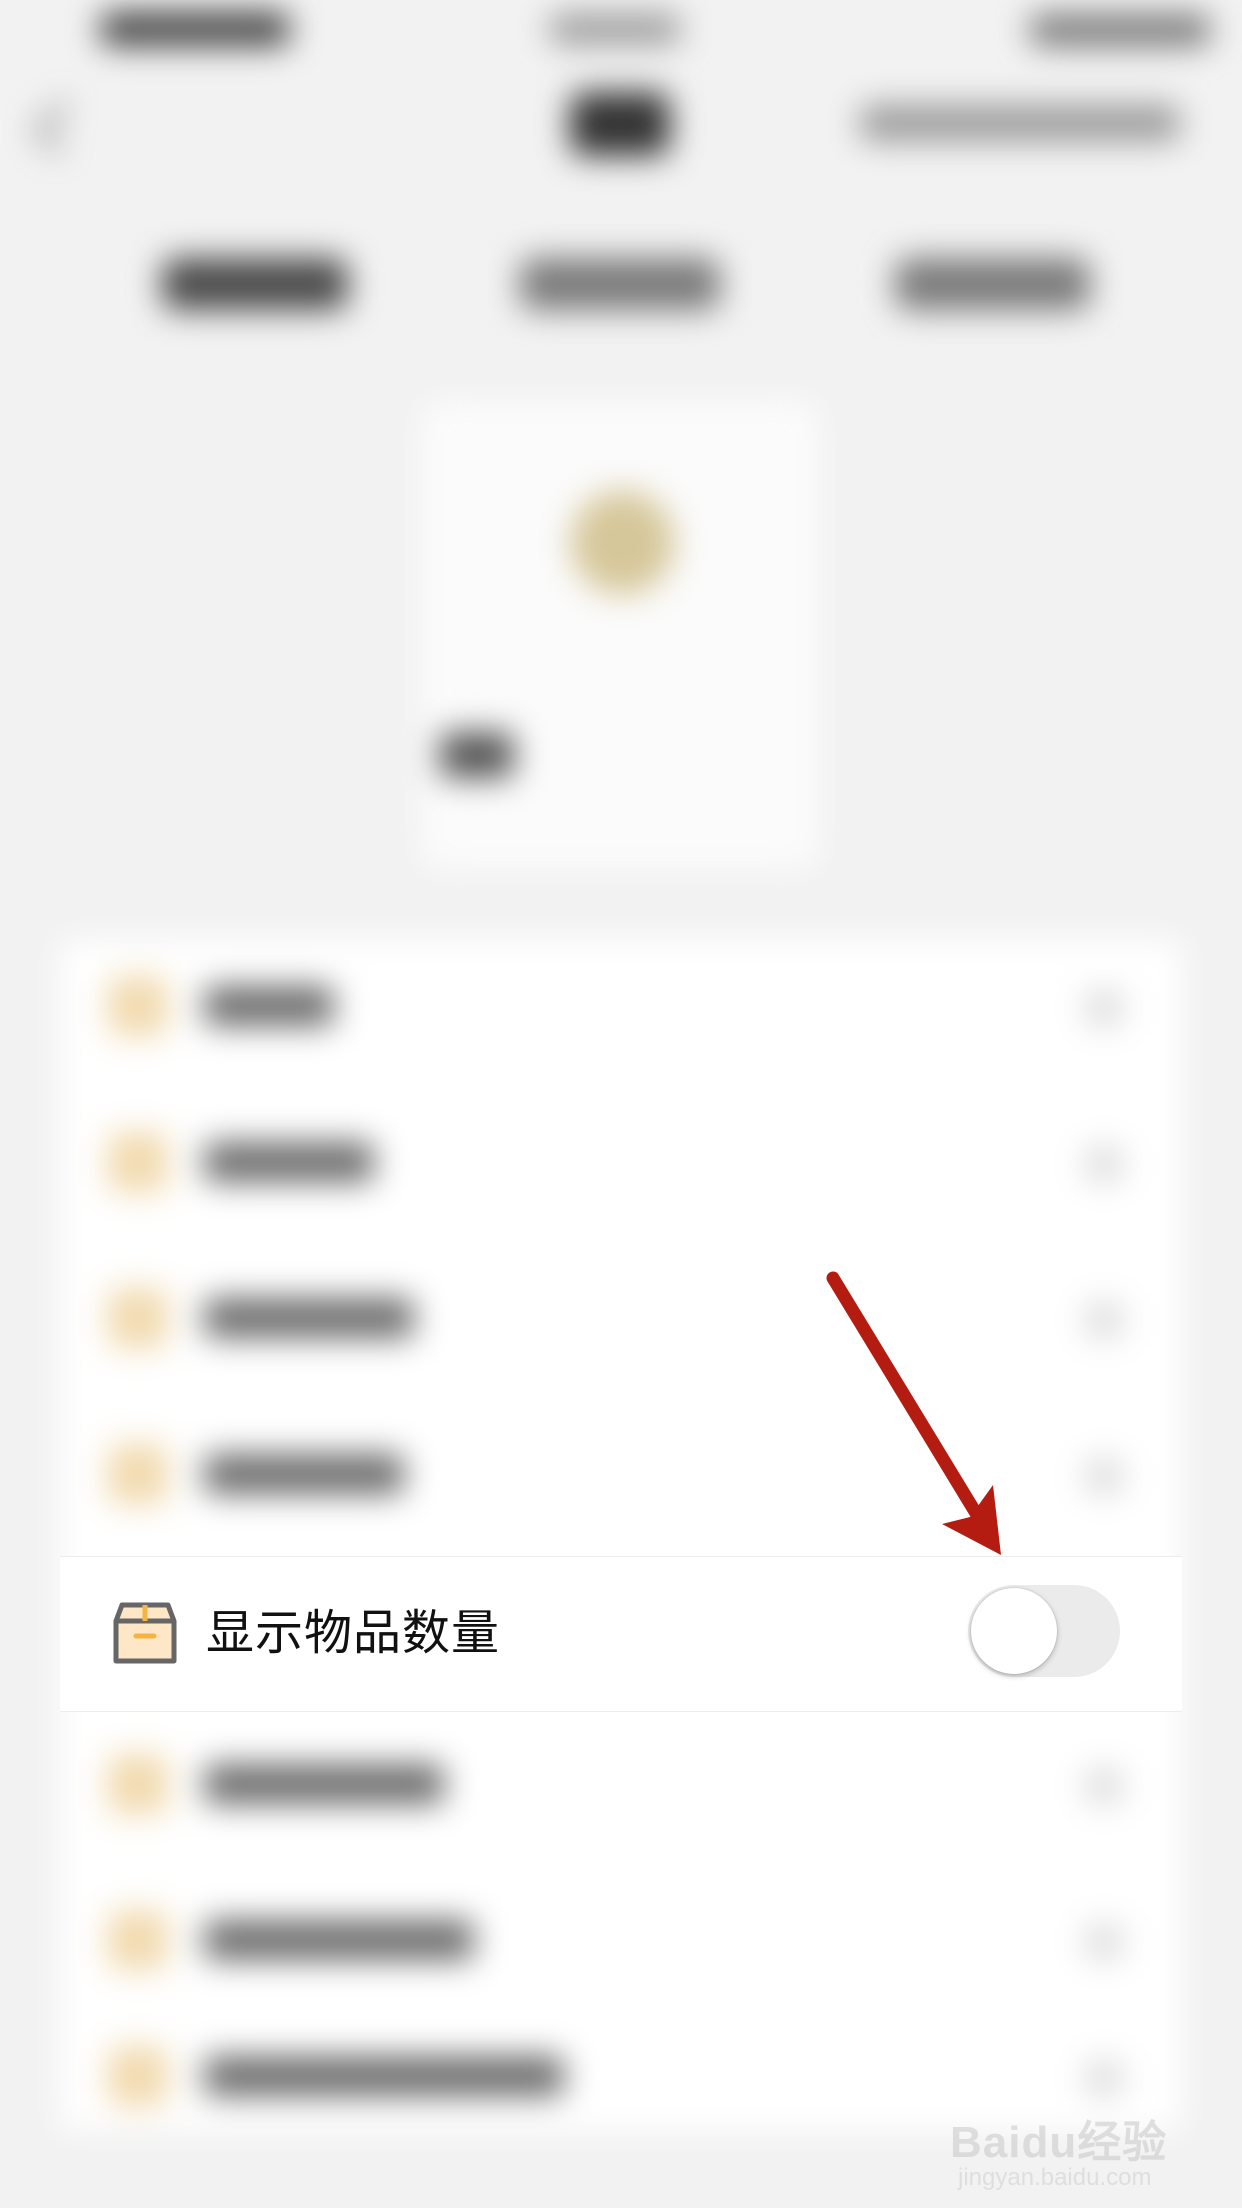 The height and width of the screenshot is (2208, 1242). I want to click on status-time, so click(195, 29).